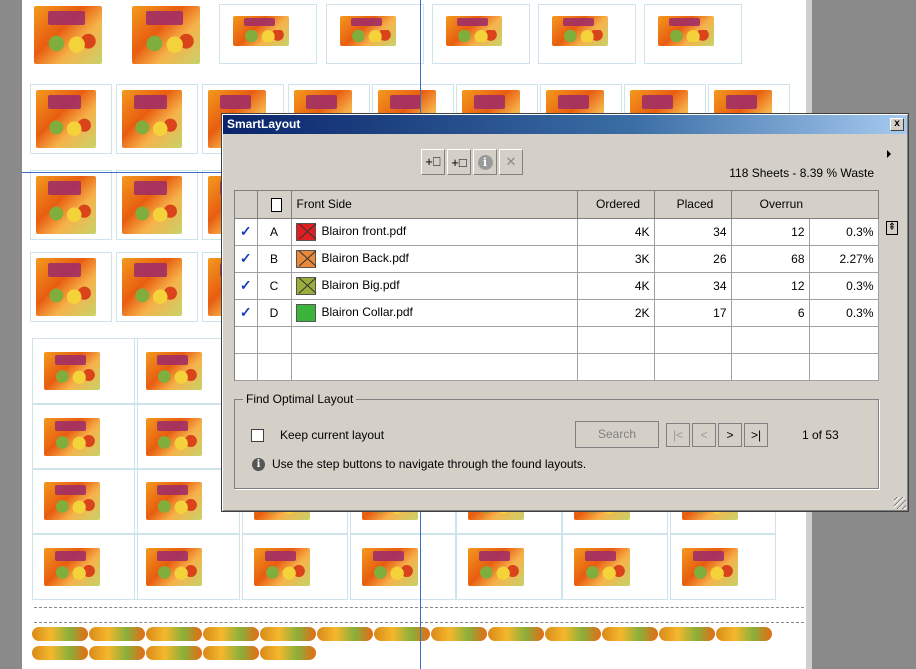 The height and width of the screenshot is (669, 916). What do you see at coordinates (257, 435) in the screenshot?
I see `keep-current-layout-checkbox` at bounding box center [257, 435].